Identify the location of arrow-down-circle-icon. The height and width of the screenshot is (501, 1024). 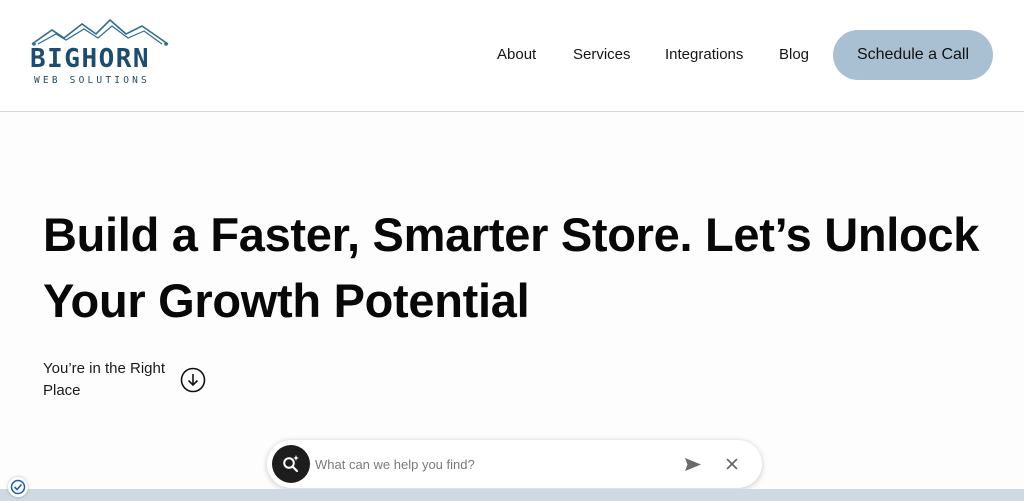
(193, 380).